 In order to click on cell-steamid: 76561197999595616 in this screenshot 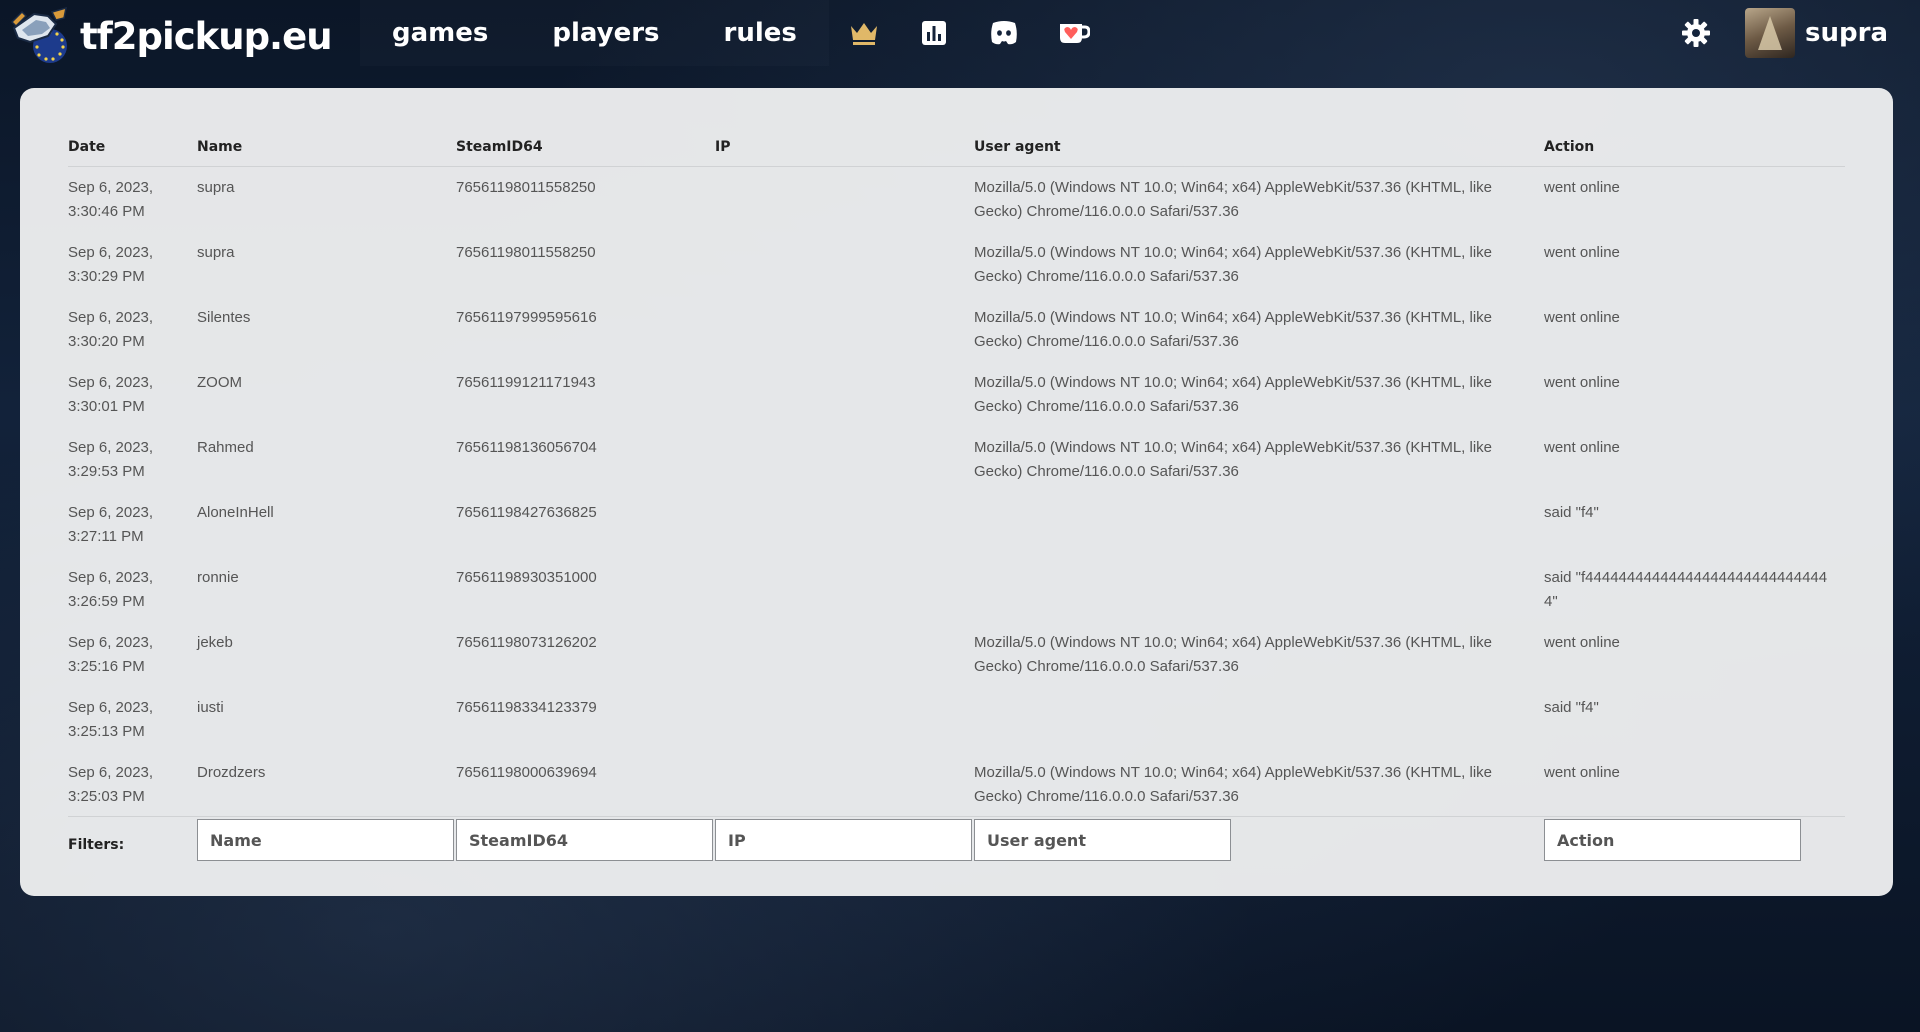, I will do `click(526, 317)`.